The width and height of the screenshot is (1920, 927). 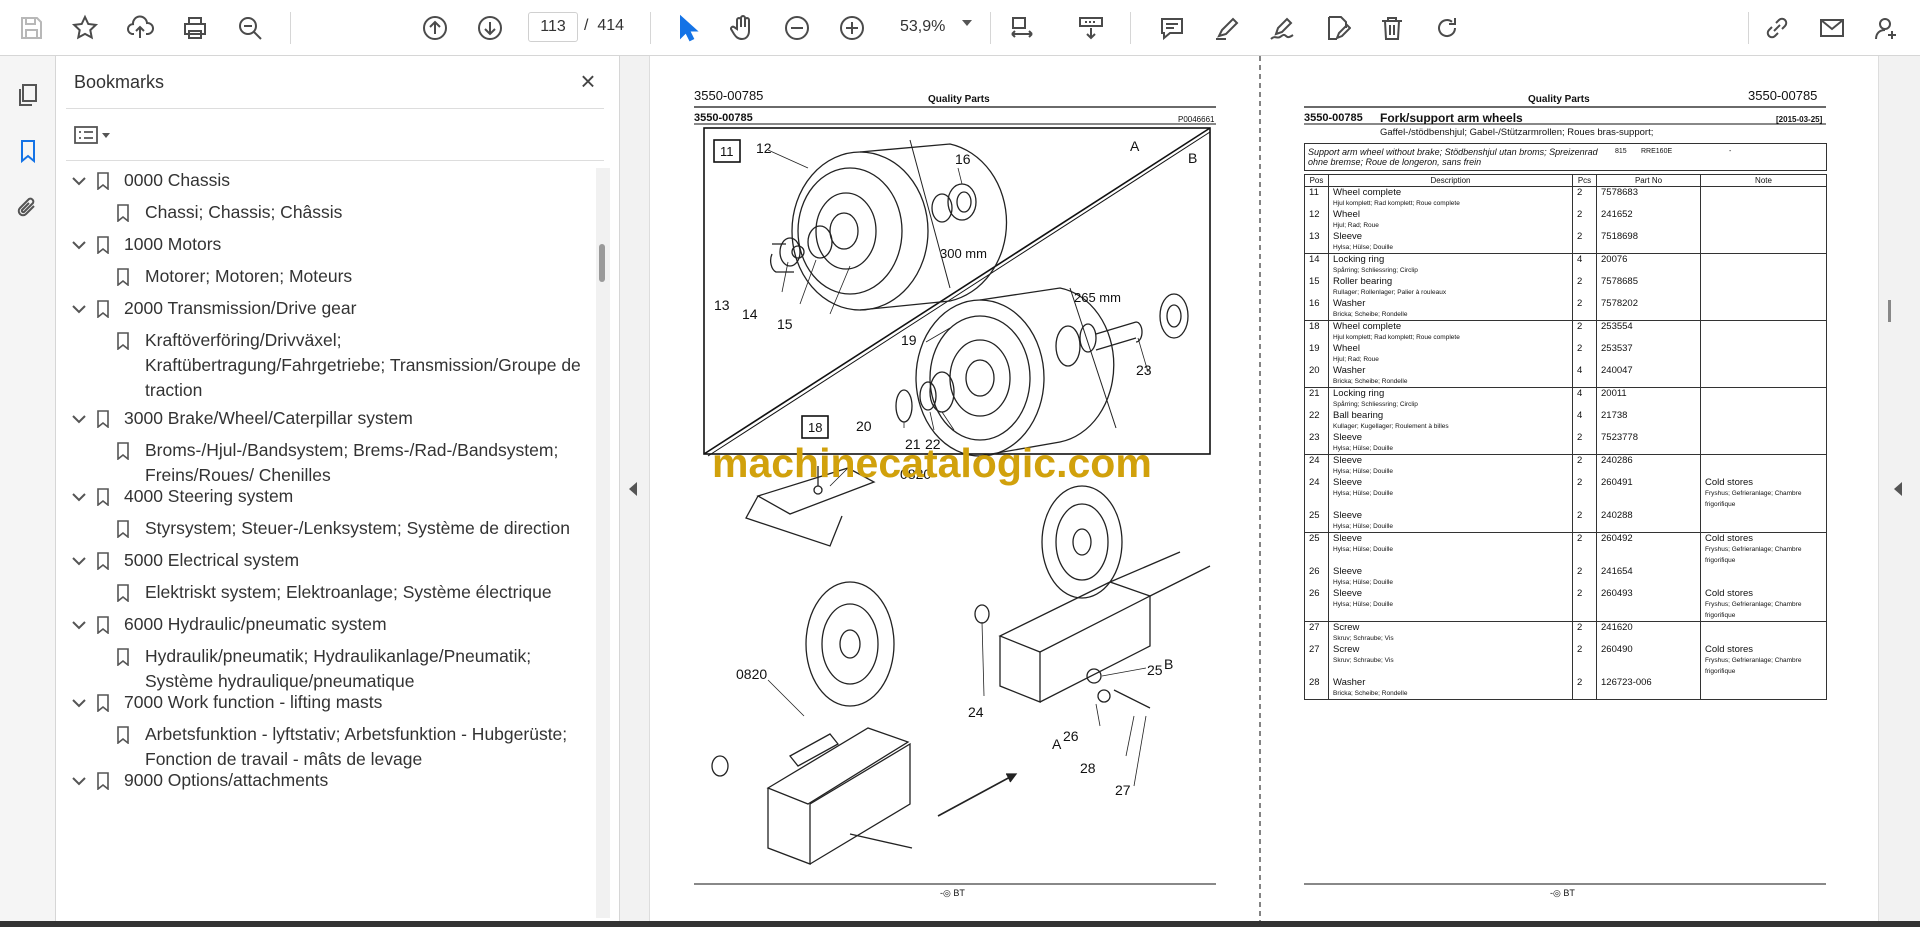 What do you see at coordinates (140, 28) in the screenshot?
I see `upload-cloud-icon` at bounding box center [140, 28].